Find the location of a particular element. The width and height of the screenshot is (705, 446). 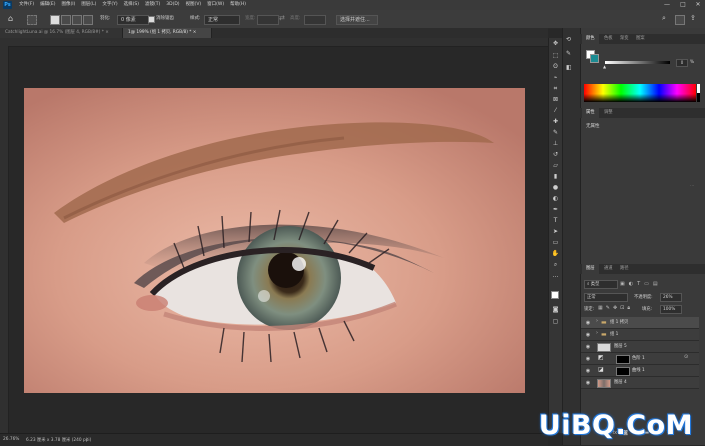

lock-move-icon: ✥ is located at coordinates (615, 308).